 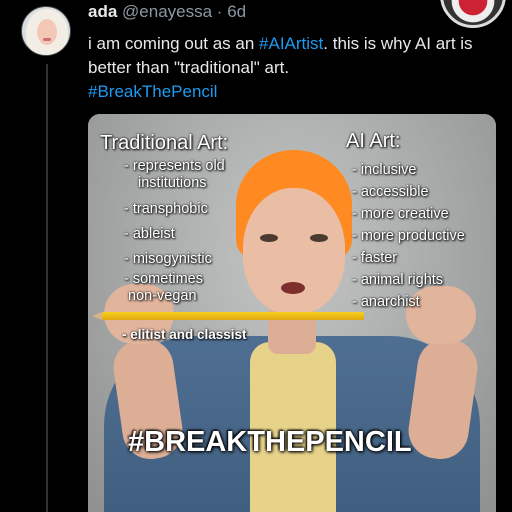 I want to click on avatar-face, so click(x=47, y=32).